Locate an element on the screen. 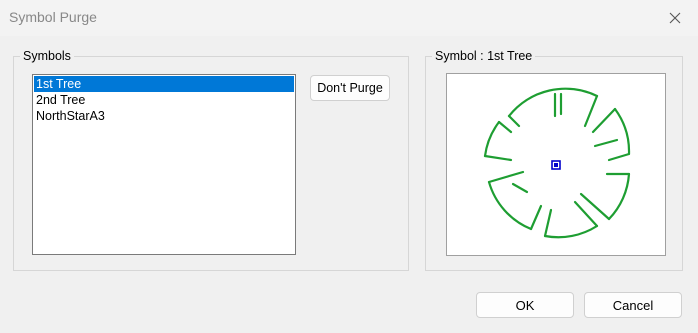  close-button is located at coordinates (675, 18).